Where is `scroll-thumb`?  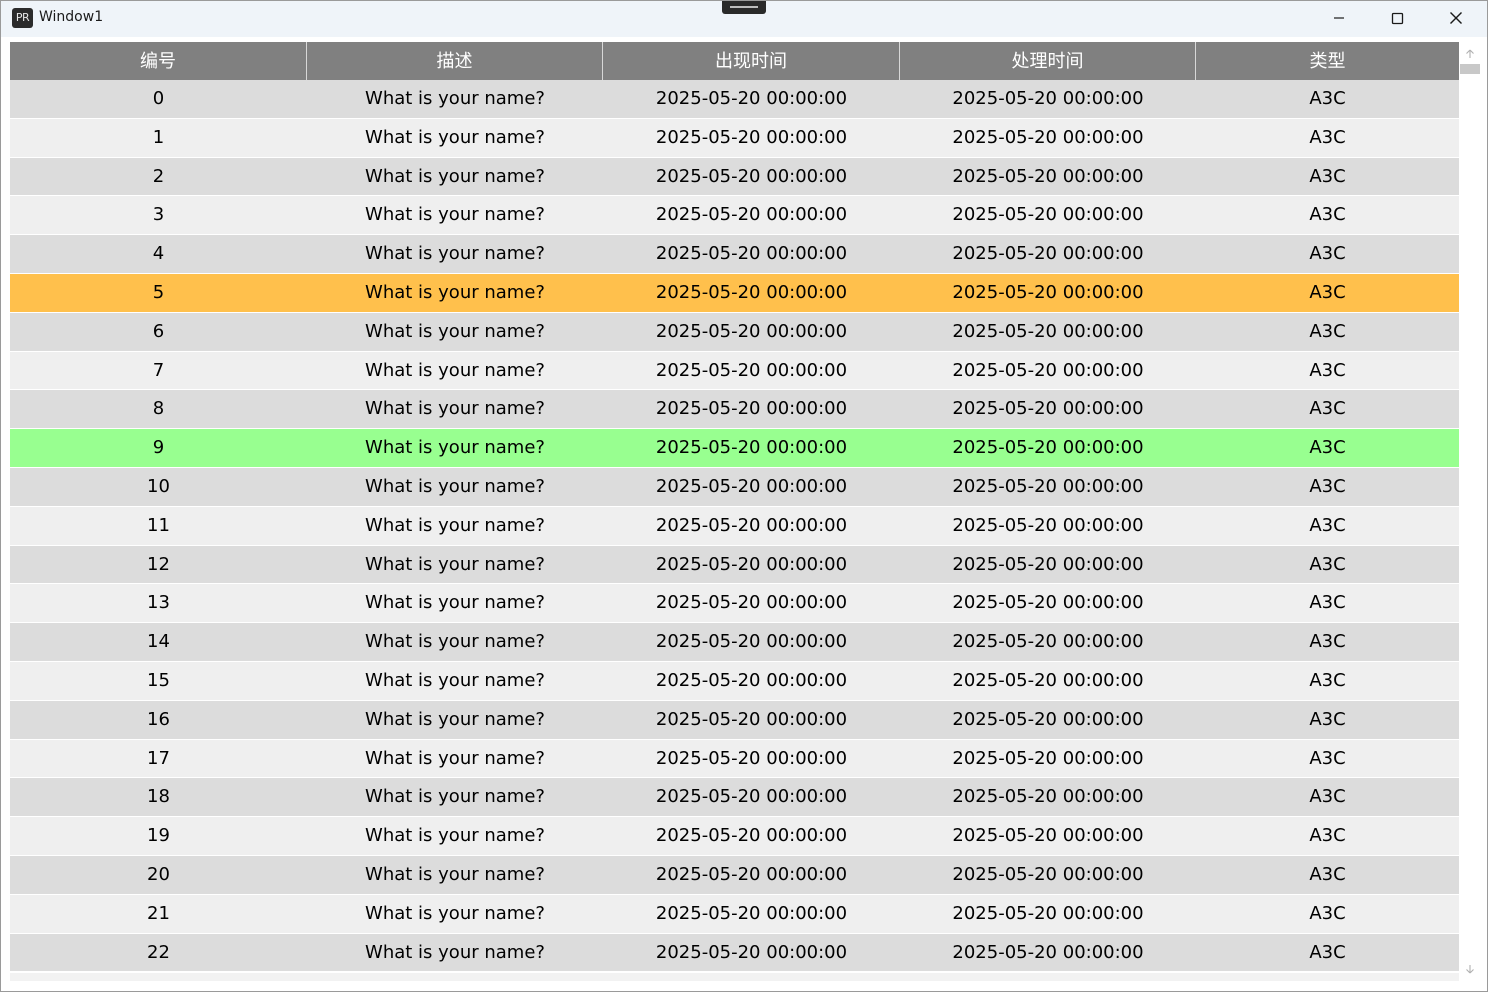 scroll-thumb is located at coordinates (1470, 69).